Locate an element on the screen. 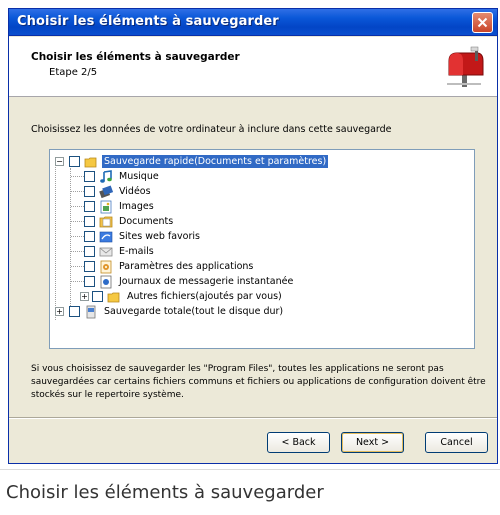  tree-item-label: Journaux de messagerie instantanée is located at coordinates (206, 281).